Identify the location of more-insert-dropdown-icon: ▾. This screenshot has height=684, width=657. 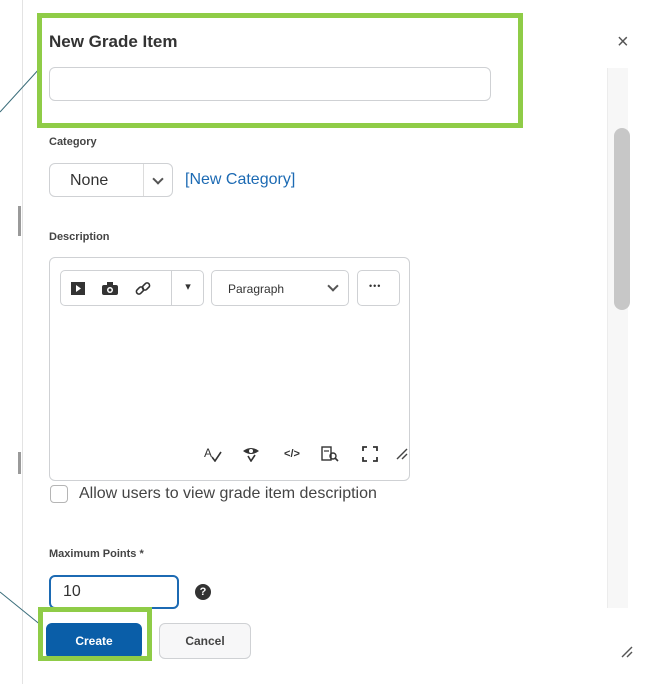
(188, 287).